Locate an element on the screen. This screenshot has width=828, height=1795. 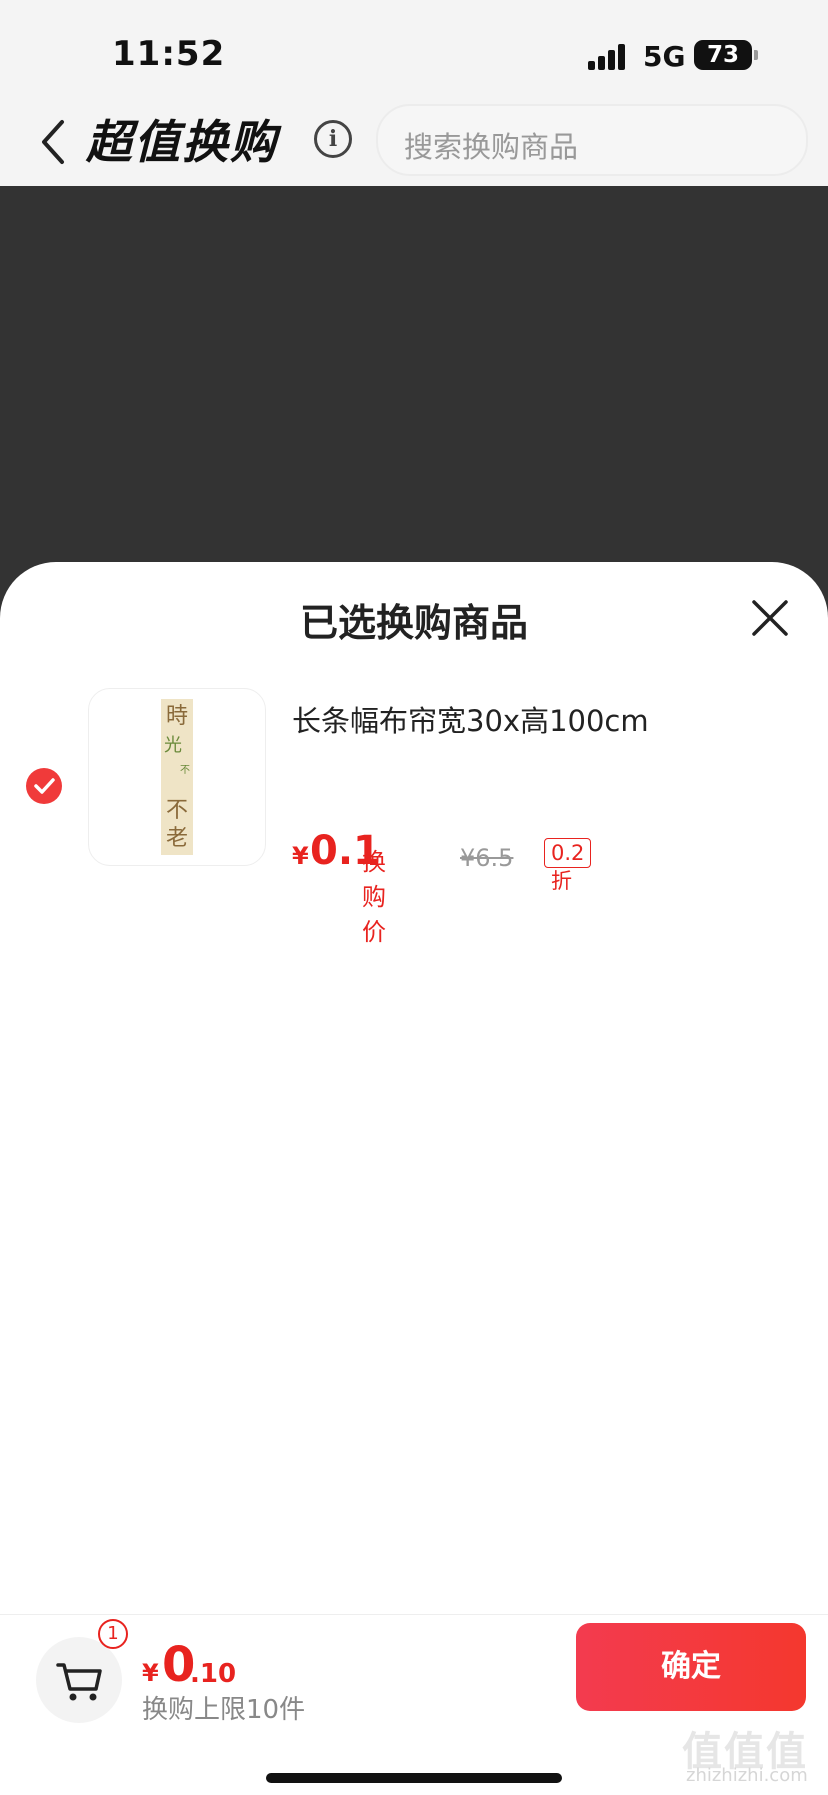
search-input: 搜索换购商品 is located at coordinates (592, 140).